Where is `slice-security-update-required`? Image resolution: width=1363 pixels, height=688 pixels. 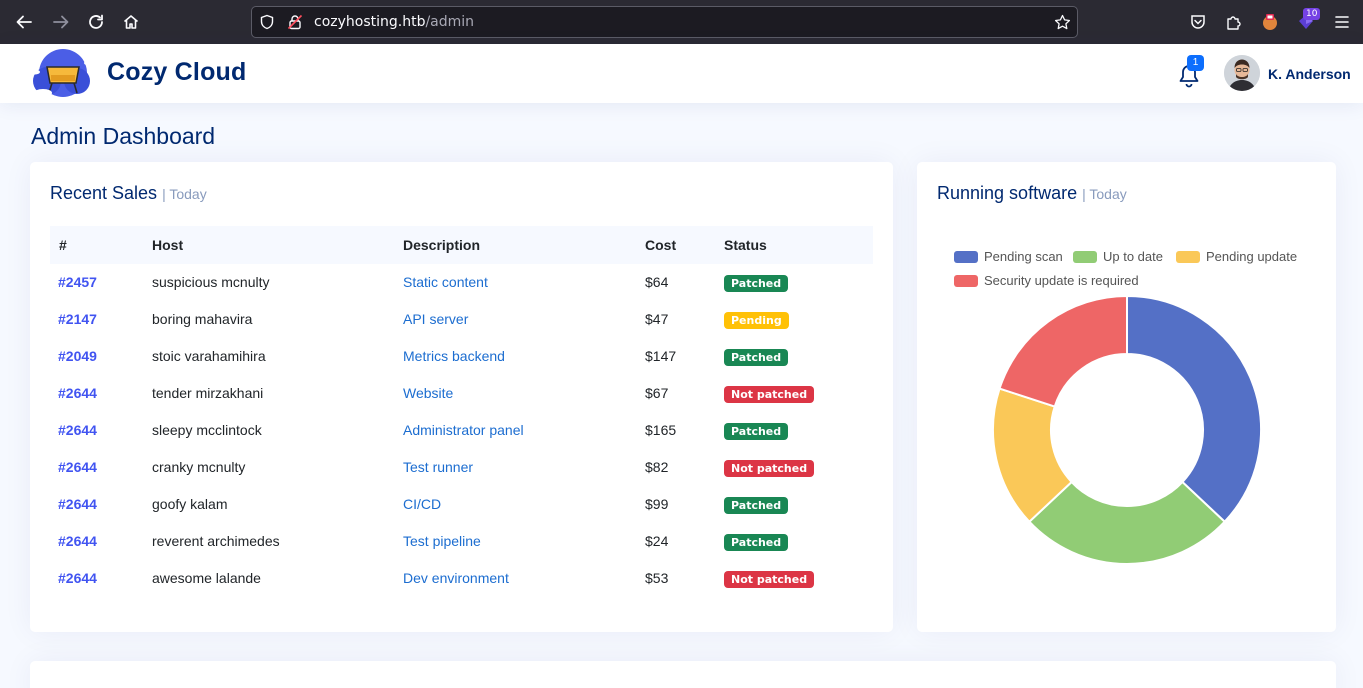
slice-security-update-required is located at coordinates (1063, 351).